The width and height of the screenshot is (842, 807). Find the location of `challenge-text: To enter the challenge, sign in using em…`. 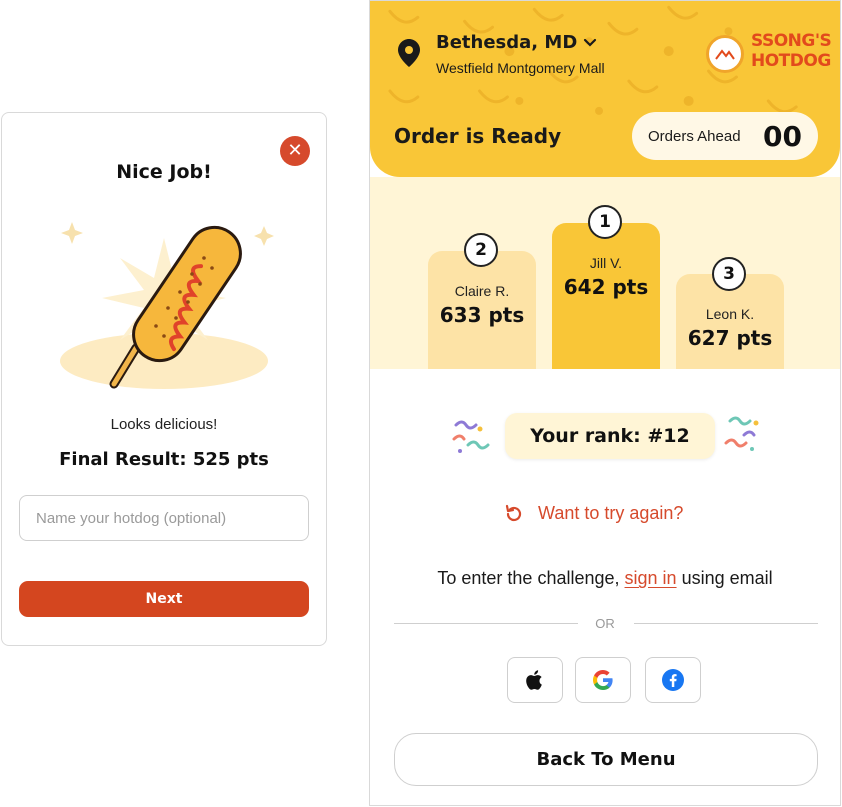

challenge-text: To enter the challenge, sign in using em… is located at coordinates (605, 578).